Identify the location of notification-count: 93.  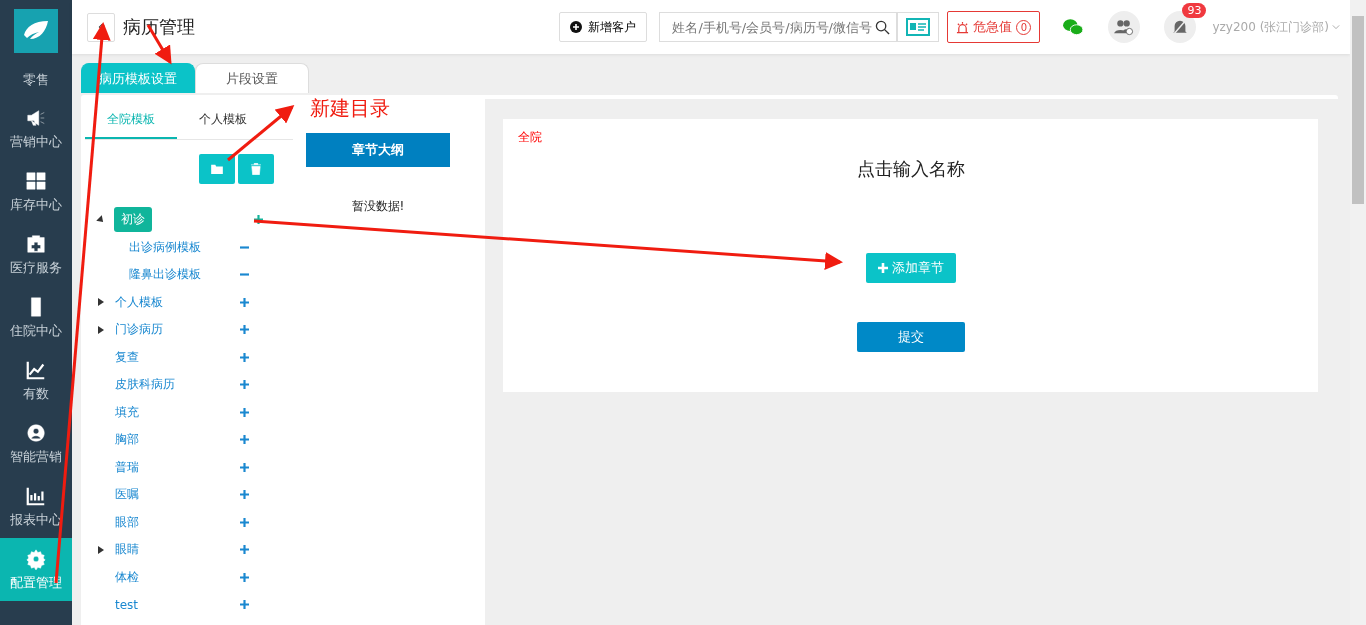
(1194, 10).